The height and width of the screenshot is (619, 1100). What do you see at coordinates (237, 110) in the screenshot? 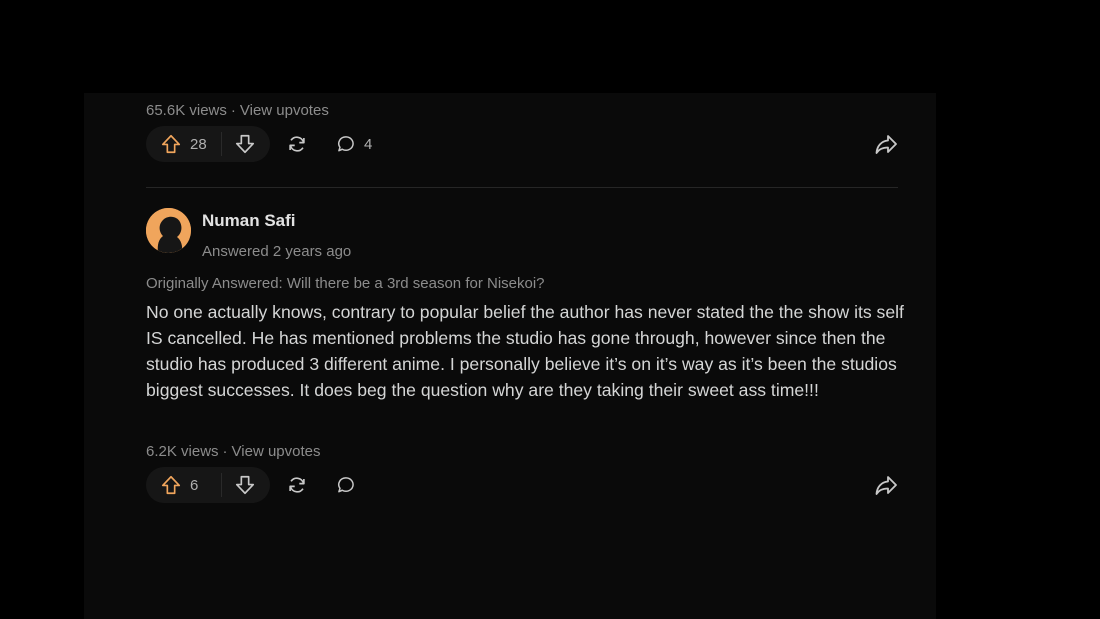
I see `post1-stats: 65.6K views · View upvotes` at bounding box center [237, 110].